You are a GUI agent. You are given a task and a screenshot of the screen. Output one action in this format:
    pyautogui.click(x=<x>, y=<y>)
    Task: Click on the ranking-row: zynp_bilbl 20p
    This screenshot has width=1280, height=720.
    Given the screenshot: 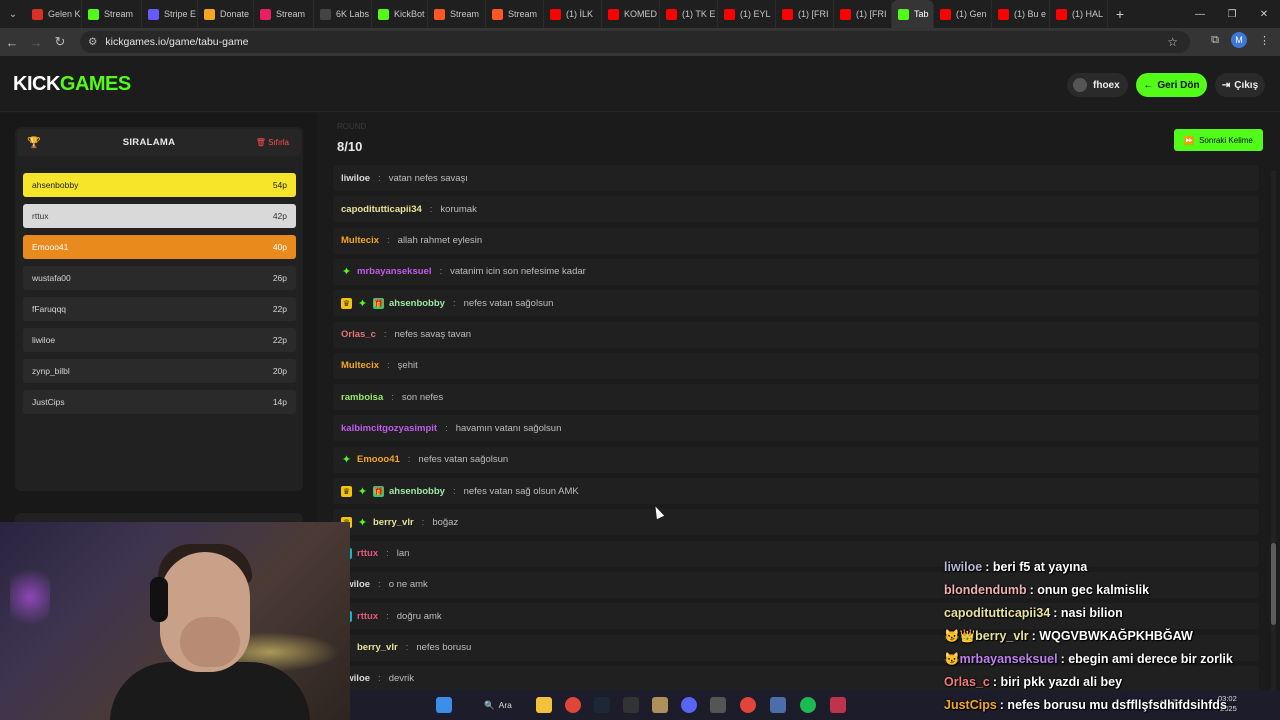 What is the action you would take?
    pyautogui.click(x=159, y=371)
    